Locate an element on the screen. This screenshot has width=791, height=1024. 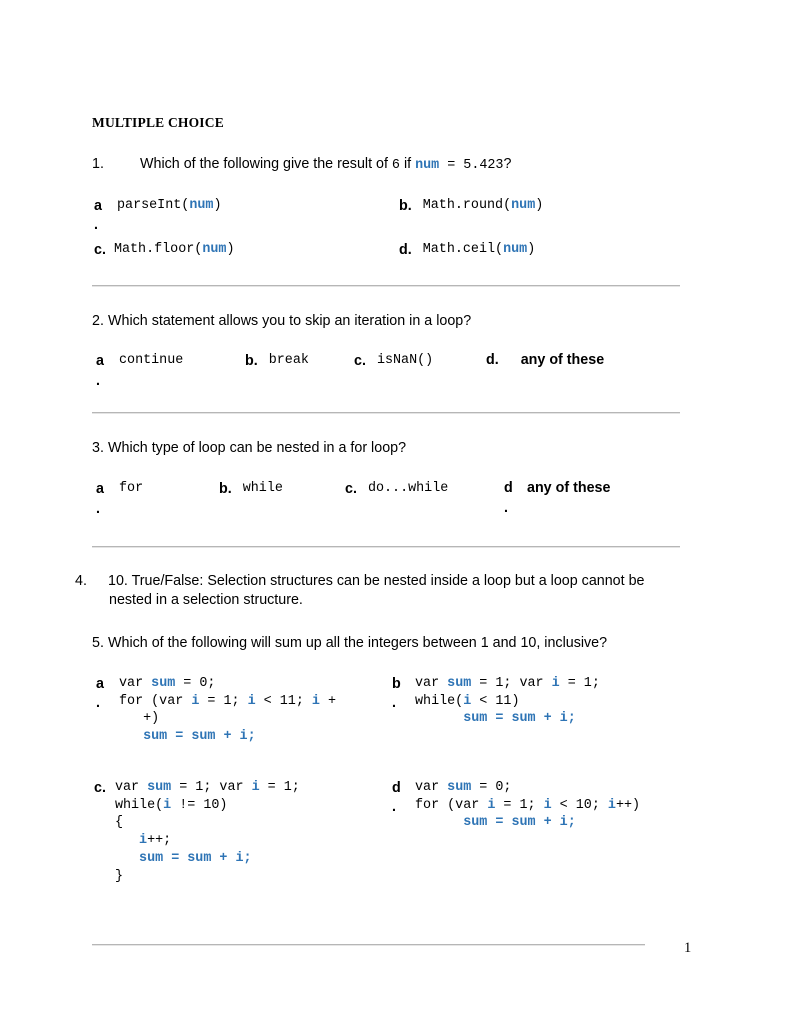
question-1-option-c: c. Math.floor(num) is located at coordinates (164, 250).